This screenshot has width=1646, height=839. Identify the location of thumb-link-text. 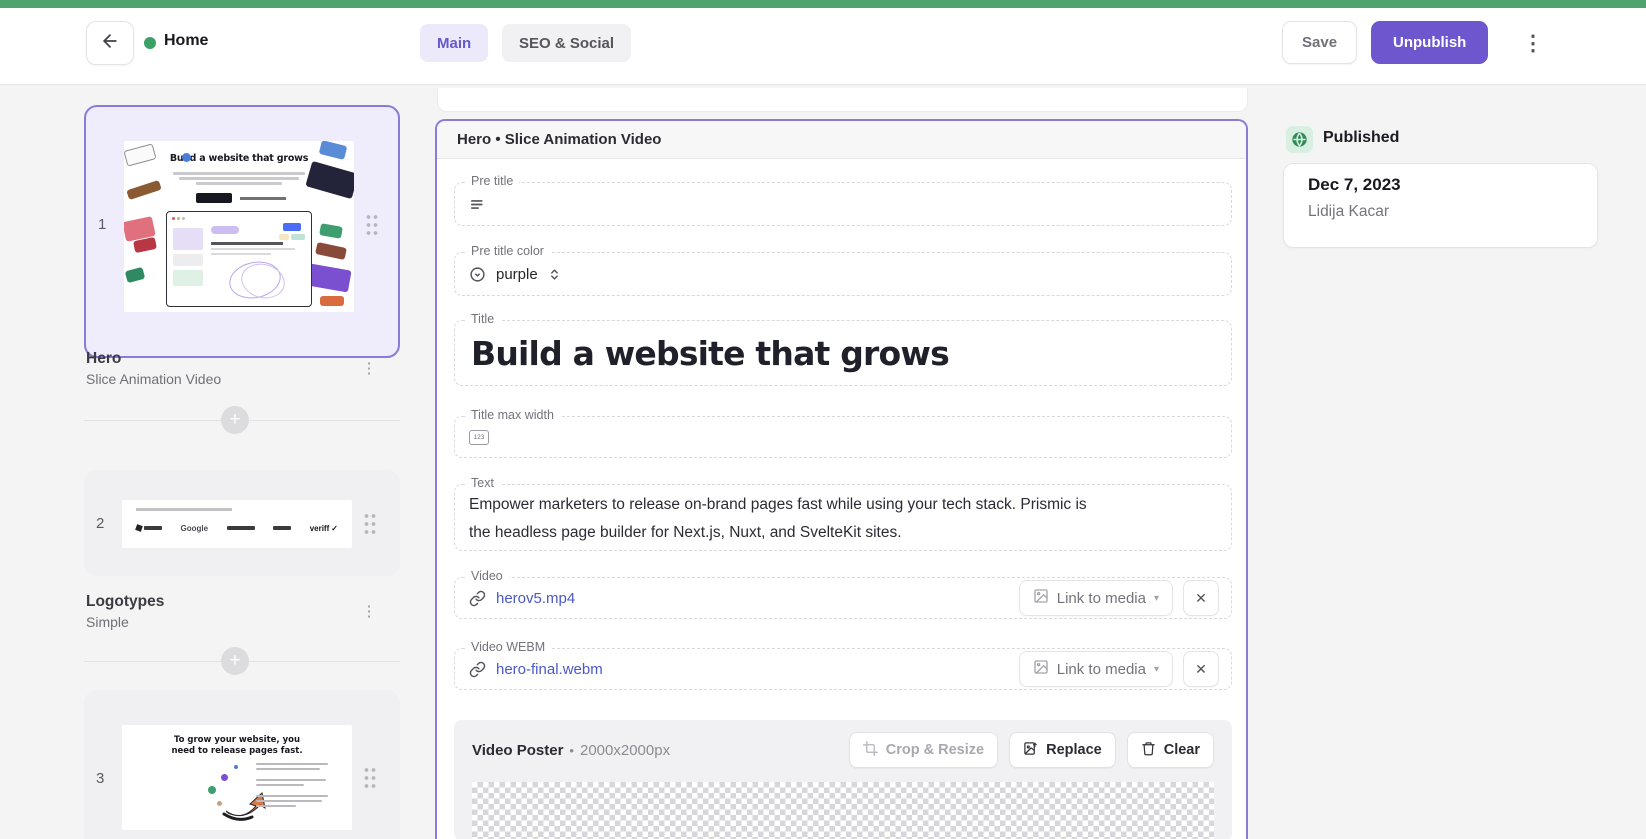
(263, 198).